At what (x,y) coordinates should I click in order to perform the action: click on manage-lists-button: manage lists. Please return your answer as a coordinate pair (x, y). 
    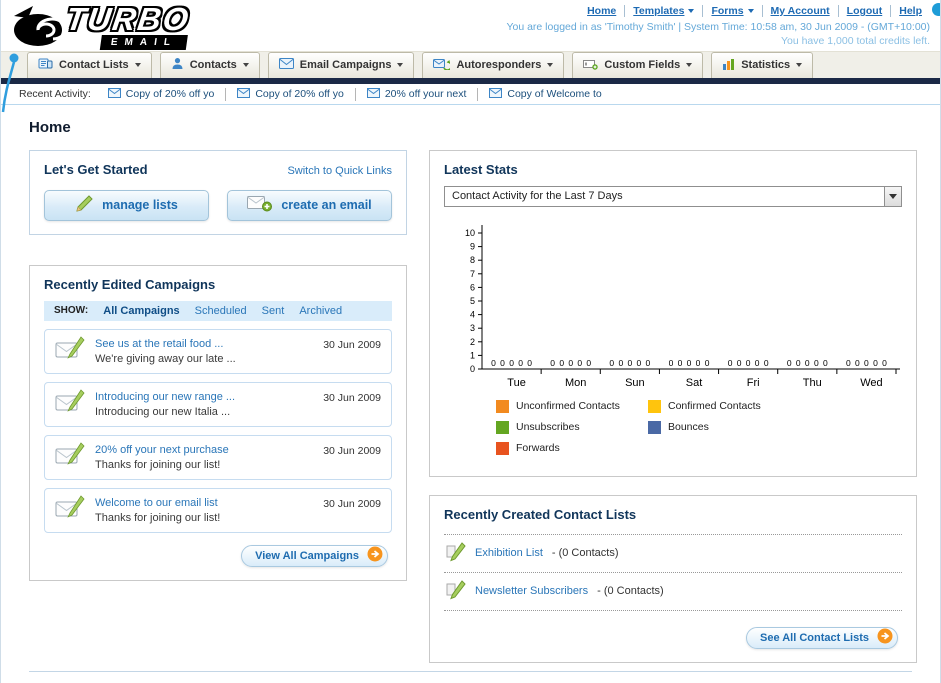
    Looking at the image, I should click on (126, 205).